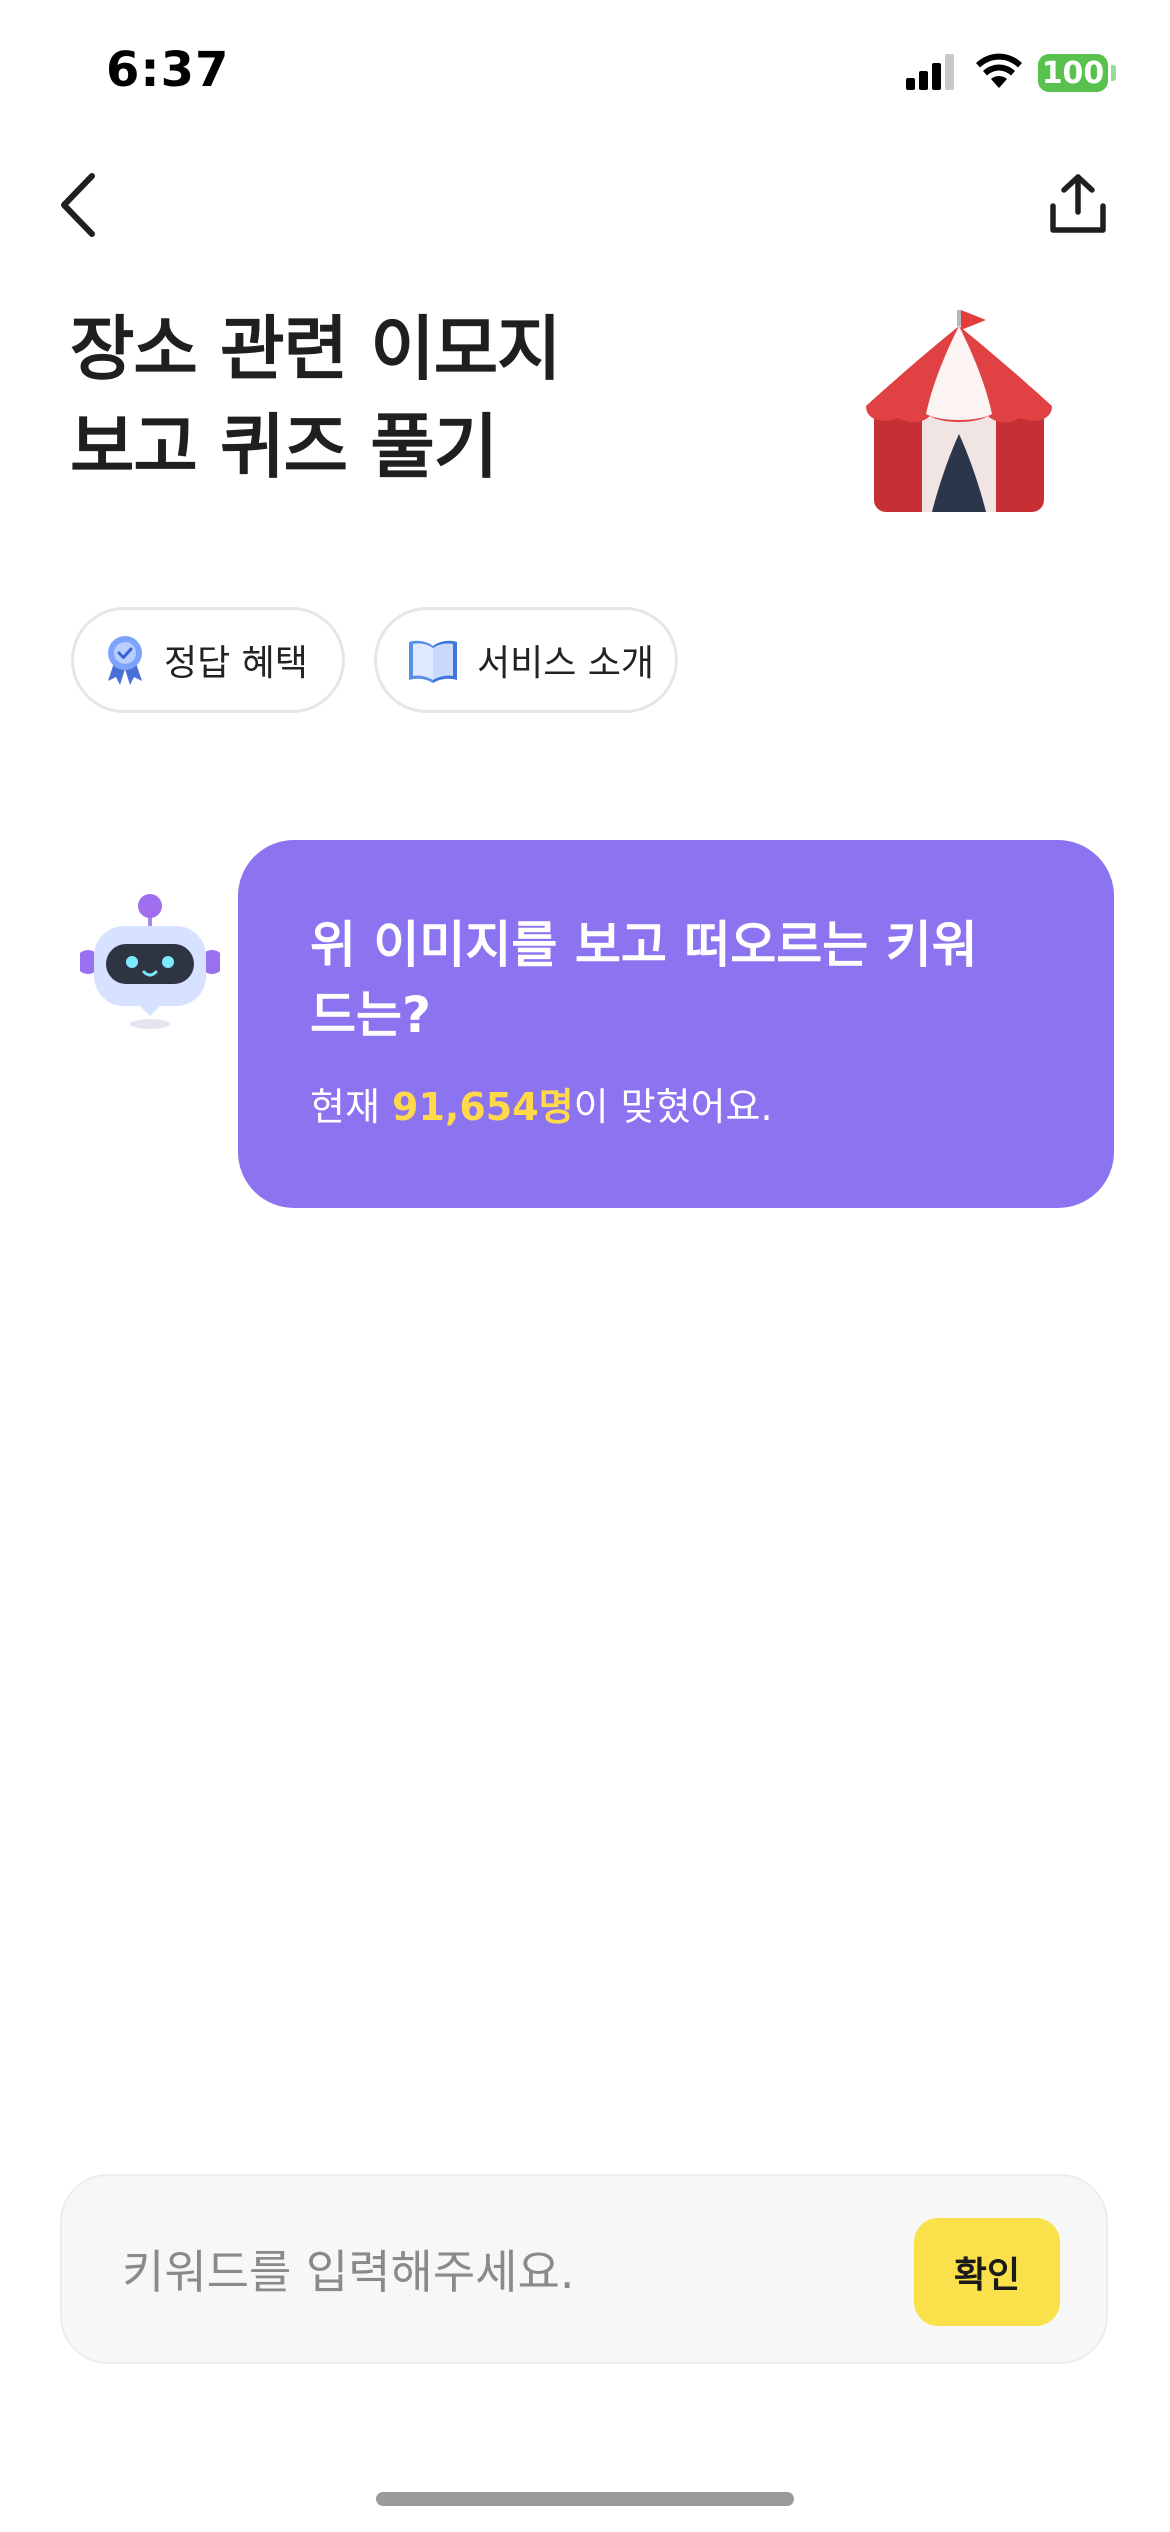 The height and width of the screenshot is (2532, 1170). I want to click on quiz-question-bubble: 위 이미지를 보고 떠오르는 키워드는? 현재 91,654명이 맞혔어요., so click(676, 1024).